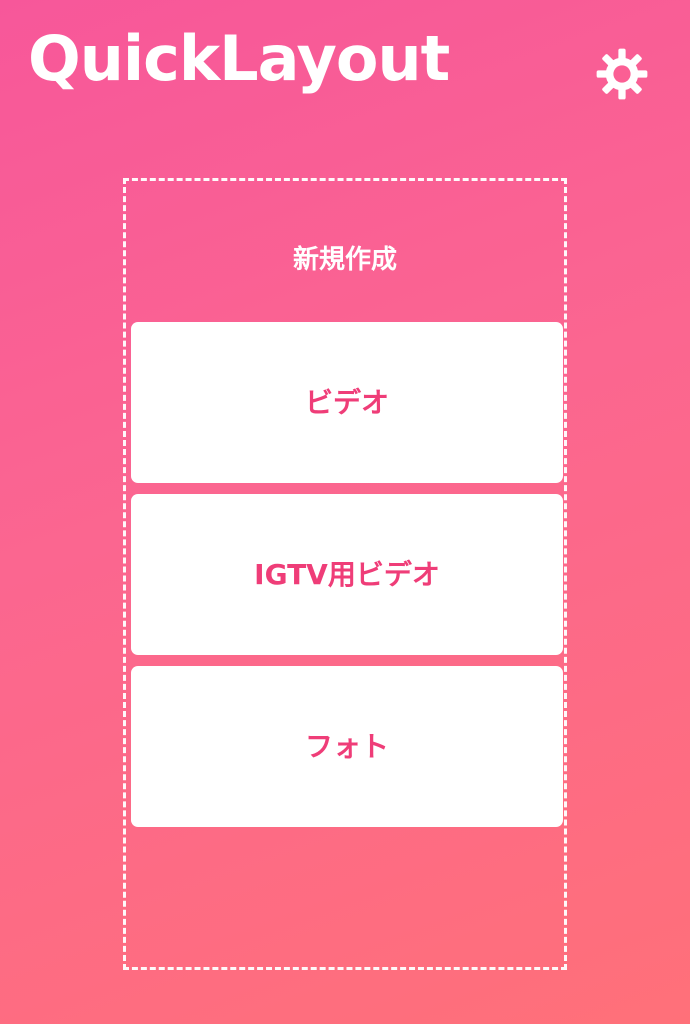  I want to click on video-button-label: ビデオ, so click(346, 402).